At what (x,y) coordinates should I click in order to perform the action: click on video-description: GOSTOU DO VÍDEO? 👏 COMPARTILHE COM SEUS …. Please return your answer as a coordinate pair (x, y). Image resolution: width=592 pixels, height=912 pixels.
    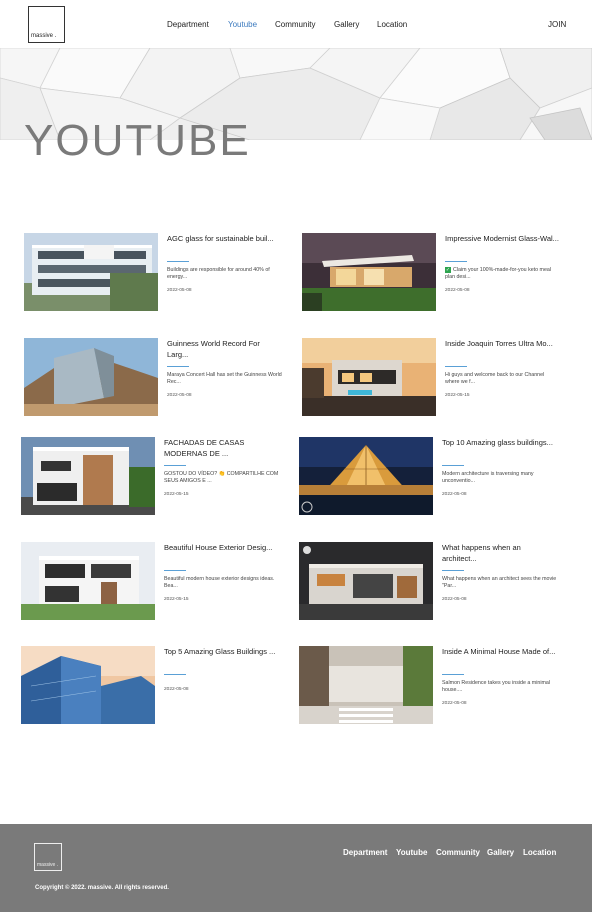
    Looking at the image, I should click on (221, 477).